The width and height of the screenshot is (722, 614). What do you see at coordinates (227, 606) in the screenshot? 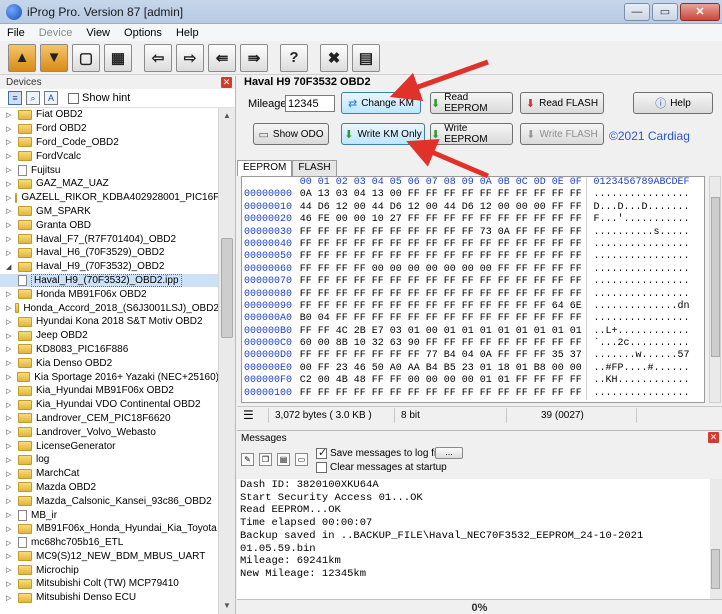
I see `scroll-down-icon: ▼` at bounding box center [227, 606].